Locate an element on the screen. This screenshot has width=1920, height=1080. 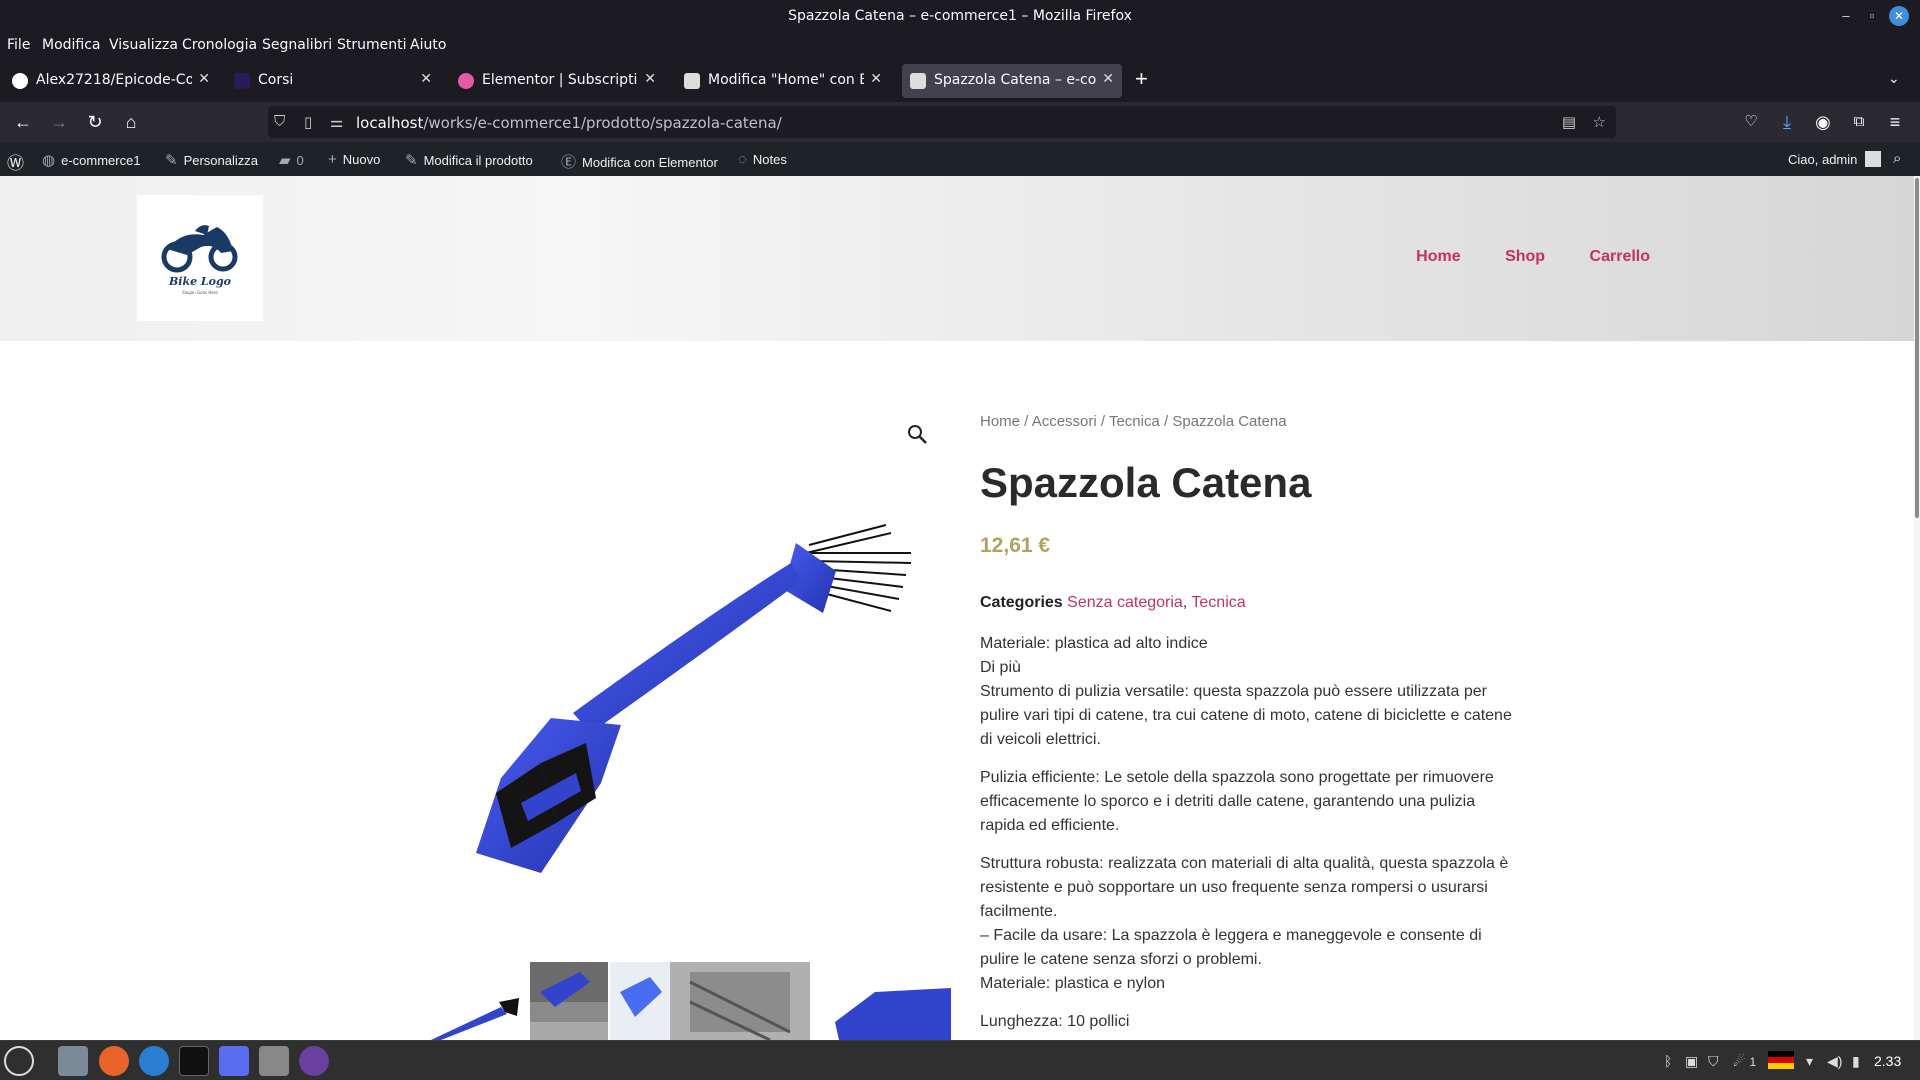
battery-icon: ▮ is located at coordinates (1856, 1061).